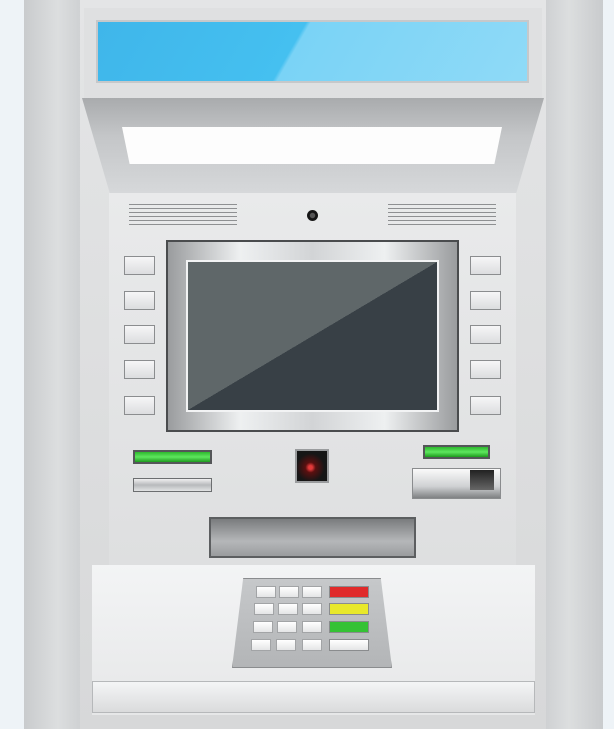  What do you see at coordinates (349, 592) in the screenshot?
I see `cancel-key` at bounding box center [349, 592].